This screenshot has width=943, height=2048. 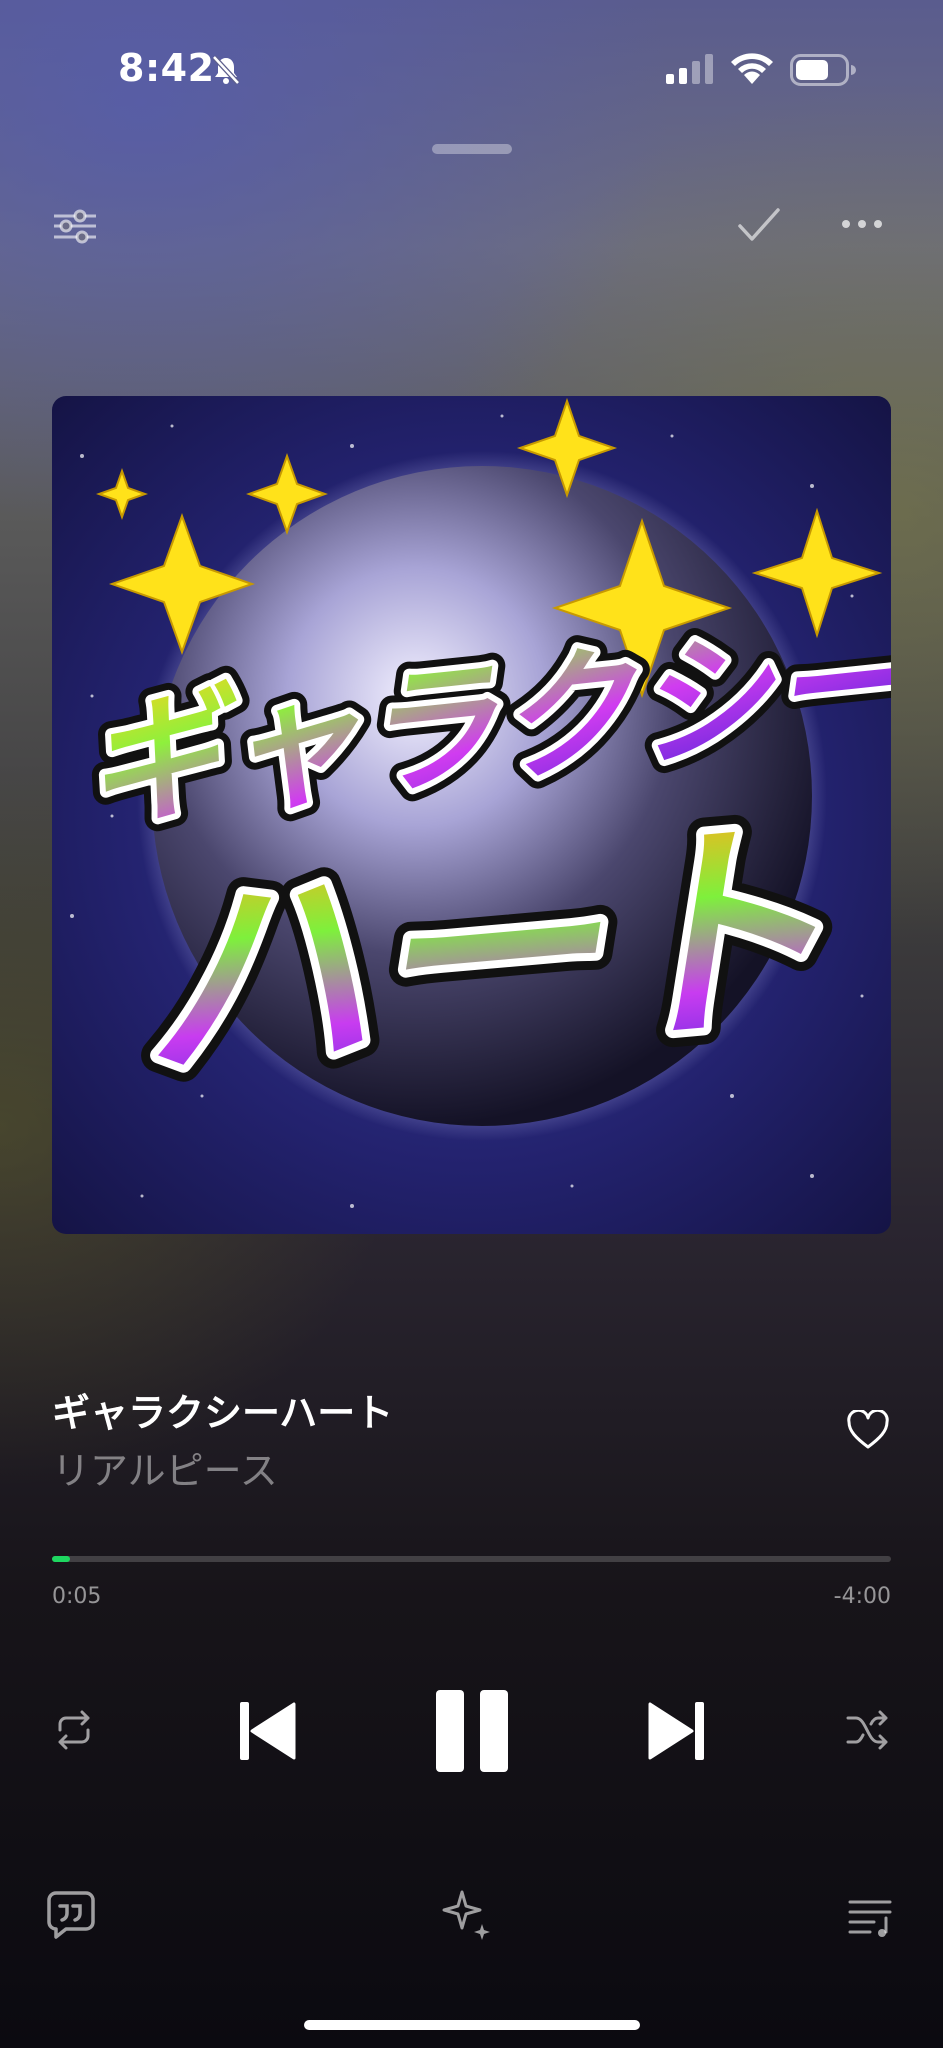 What do you see at coordinates (471, 1559) in the screenshot?
I see `progress-bar` at bounding box center [471, 1559].